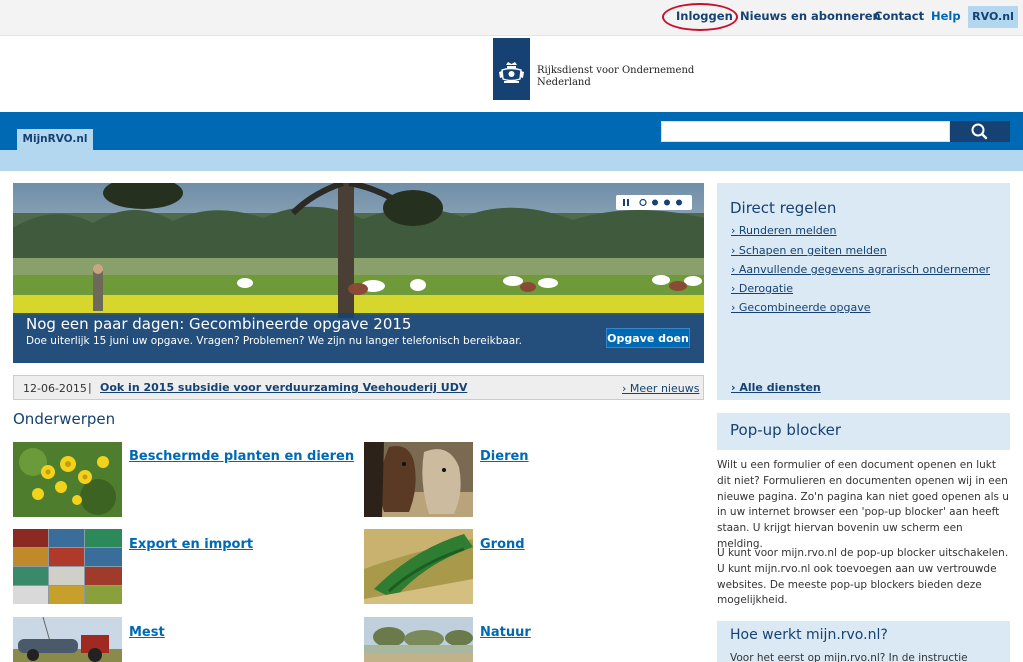  Describe the element at coordinates (615, 77) in the screenshot. I see `logo-wordmark: Rijksdienst voor Ondernemend Nederland` at that location.